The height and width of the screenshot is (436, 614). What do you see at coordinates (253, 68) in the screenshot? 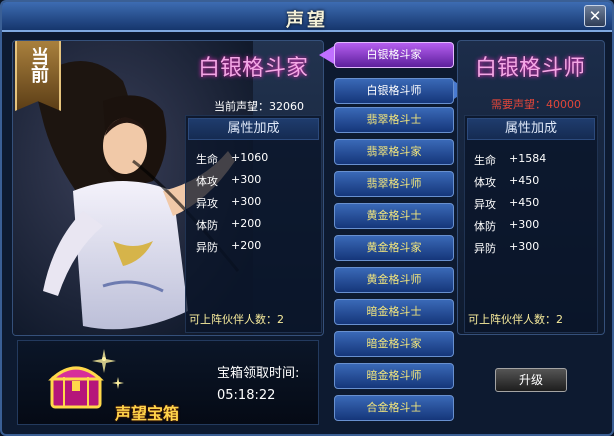
I see `current-rank-name: 白银格斗家` at bounding box center [253, 68].